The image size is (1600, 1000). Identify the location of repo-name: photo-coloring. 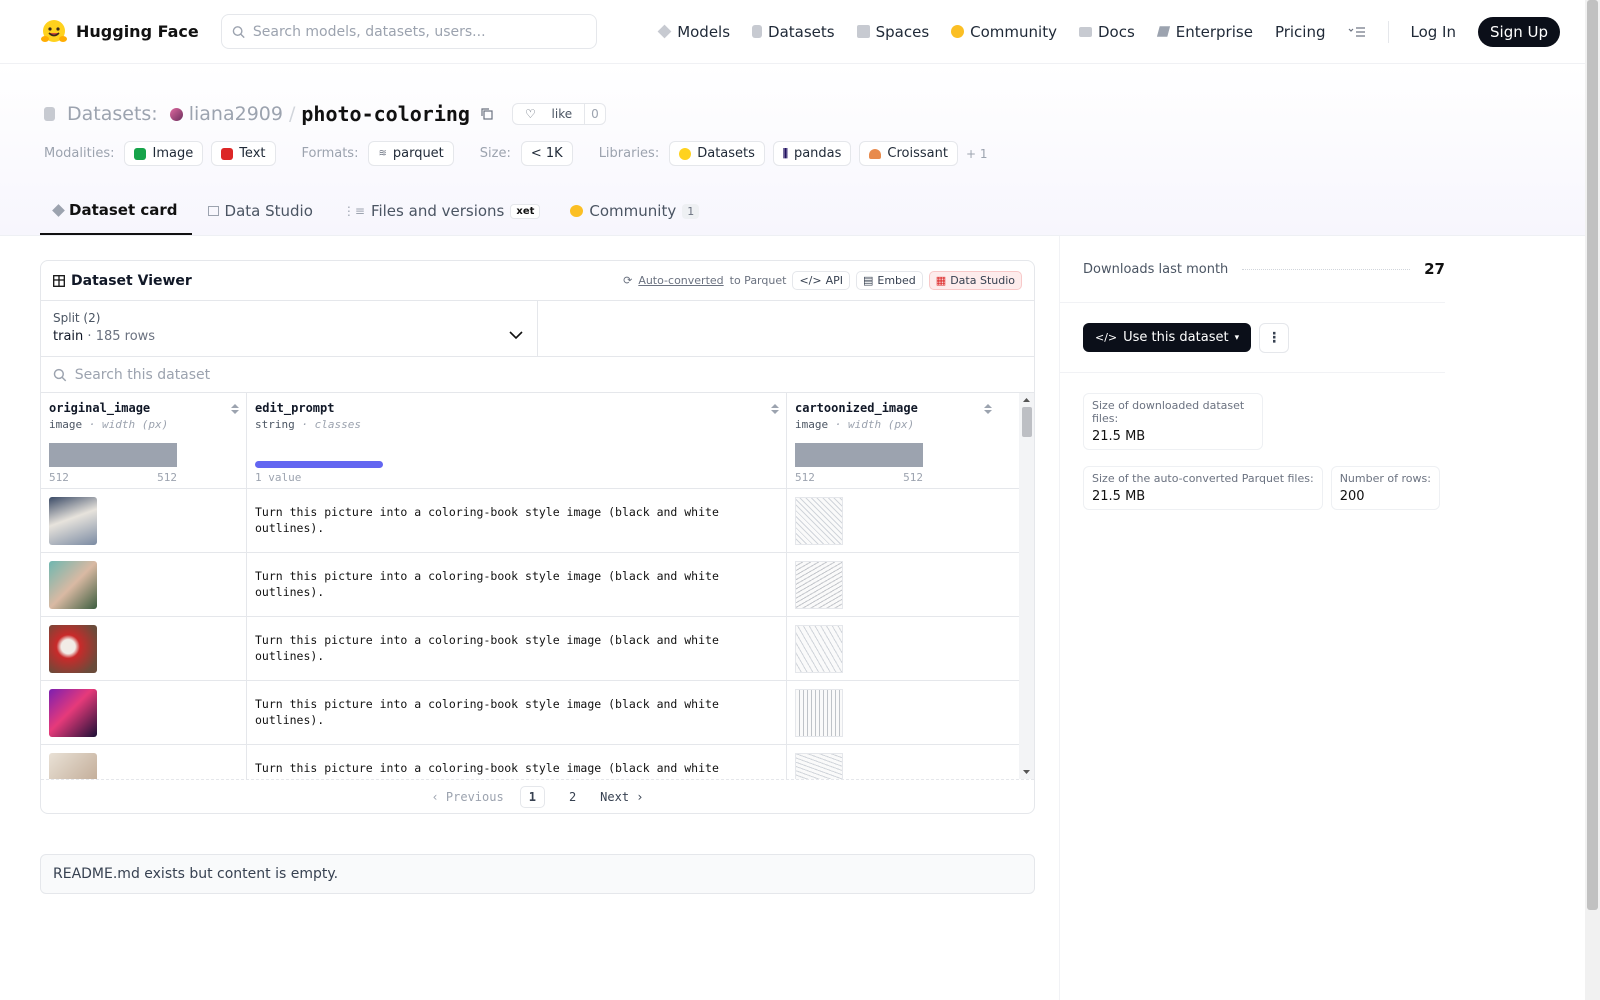
(385, 114).